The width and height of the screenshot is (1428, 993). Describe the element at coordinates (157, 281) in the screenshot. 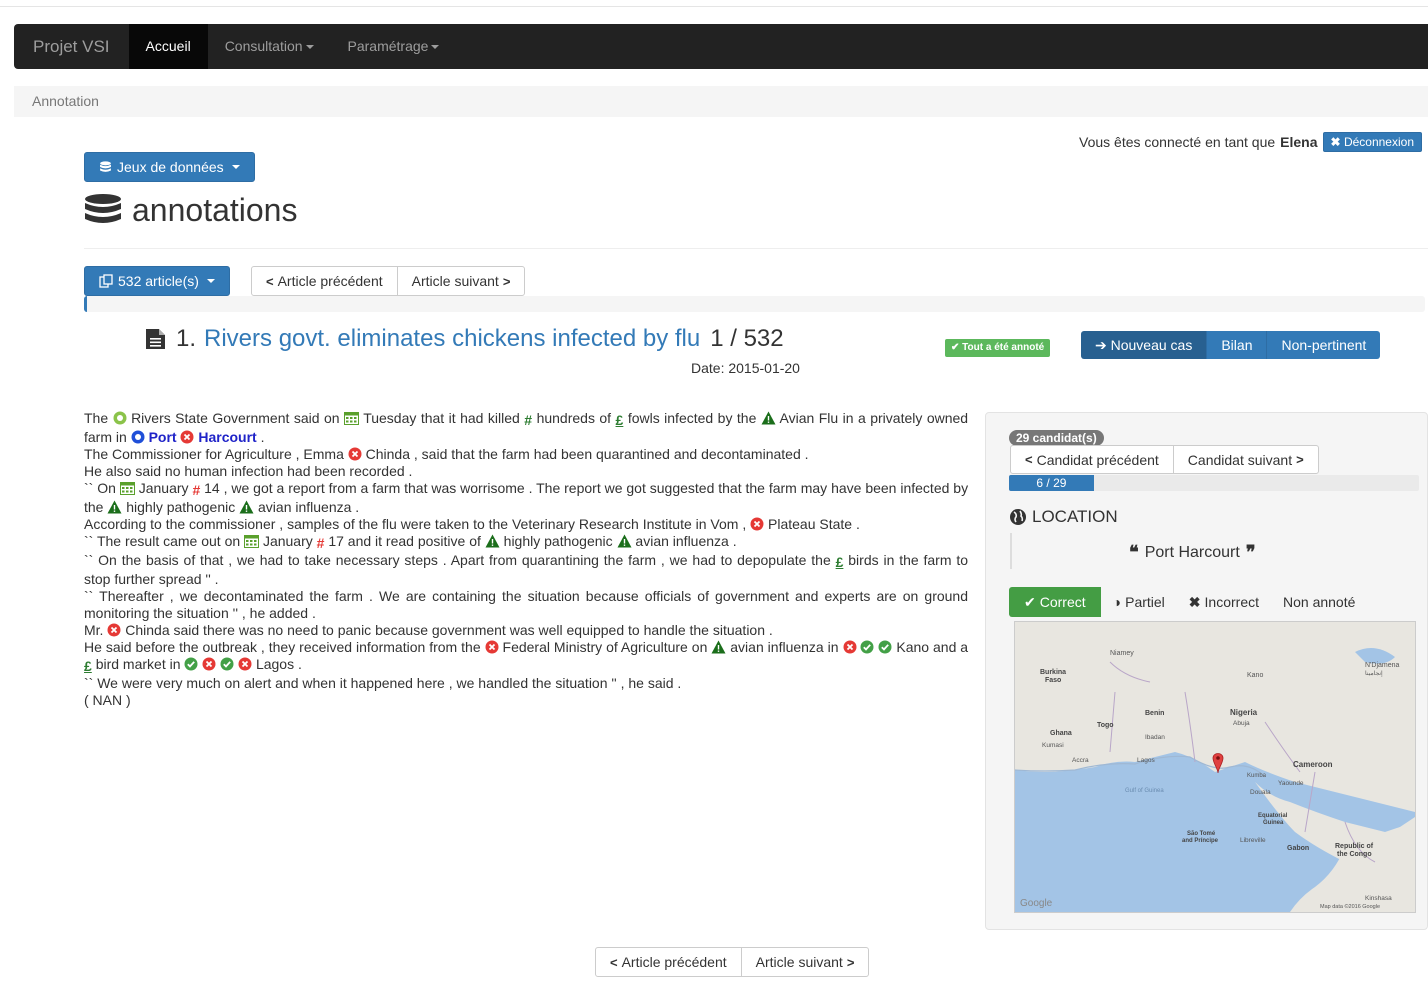

I see `articles-dropdown-button: 532 article(s)` at that location.